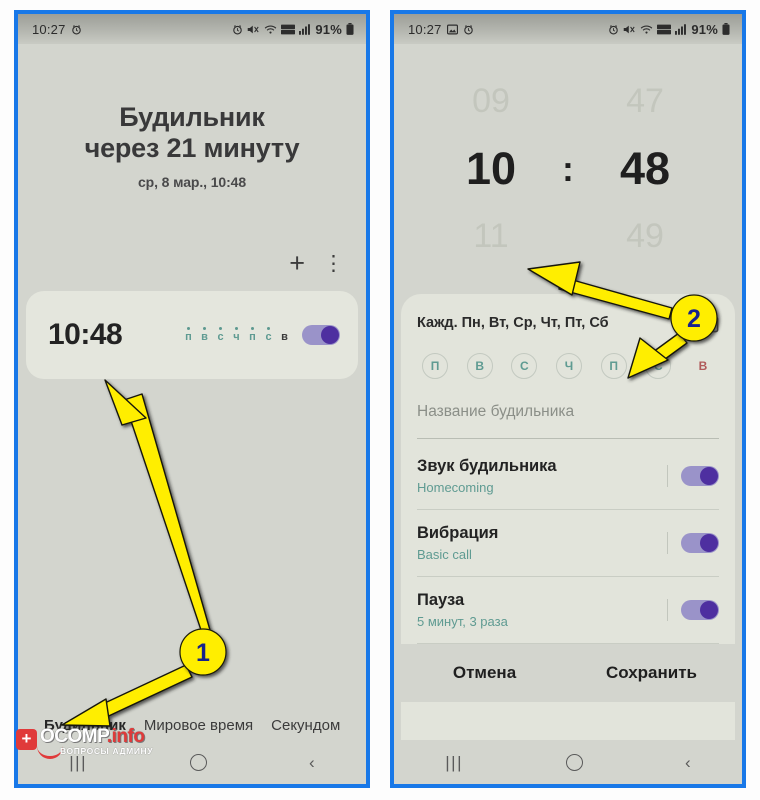 The width and height of the screenshot is (760, 800). Describe the element at coordinates (454, 762) in the screenshot. I see `recents-icon: |||` at that location.